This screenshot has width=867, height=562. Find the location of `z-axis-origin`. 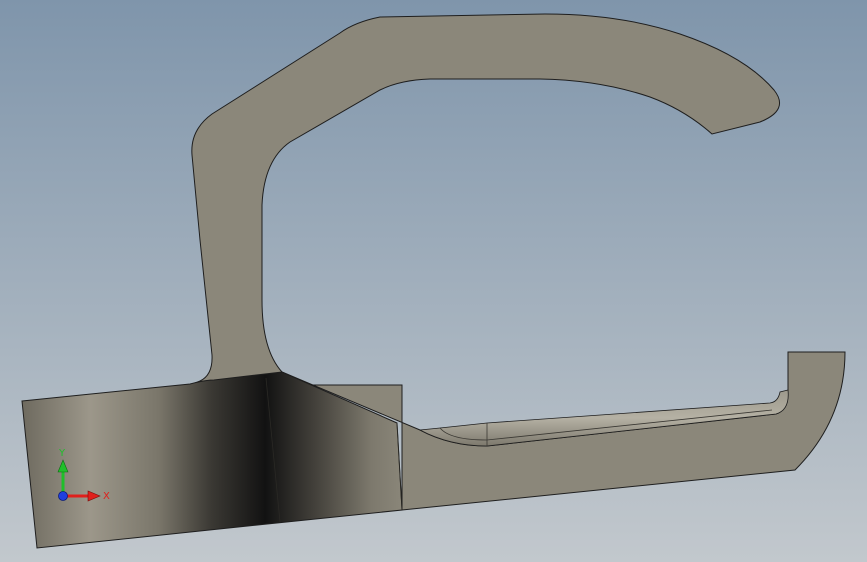

z-axis-origin is located at coordinates (63, 496).